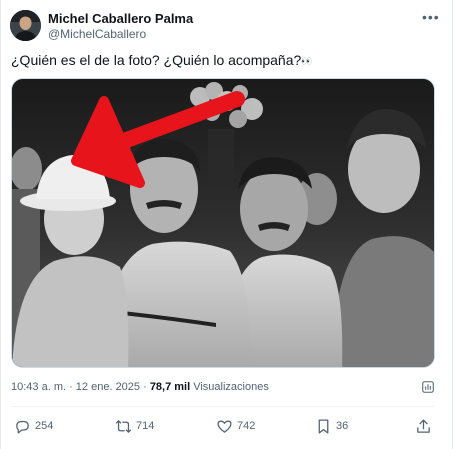  Describe the element at coordinates (97, 34) in the screenshot. I see `author-handle: @MichelCaballero` at that location.